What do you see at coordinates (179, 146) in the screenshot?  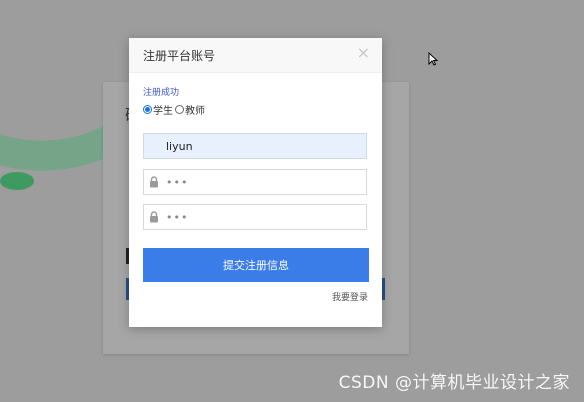 I see `username-value: liyun` at bounding box center [179, 146].